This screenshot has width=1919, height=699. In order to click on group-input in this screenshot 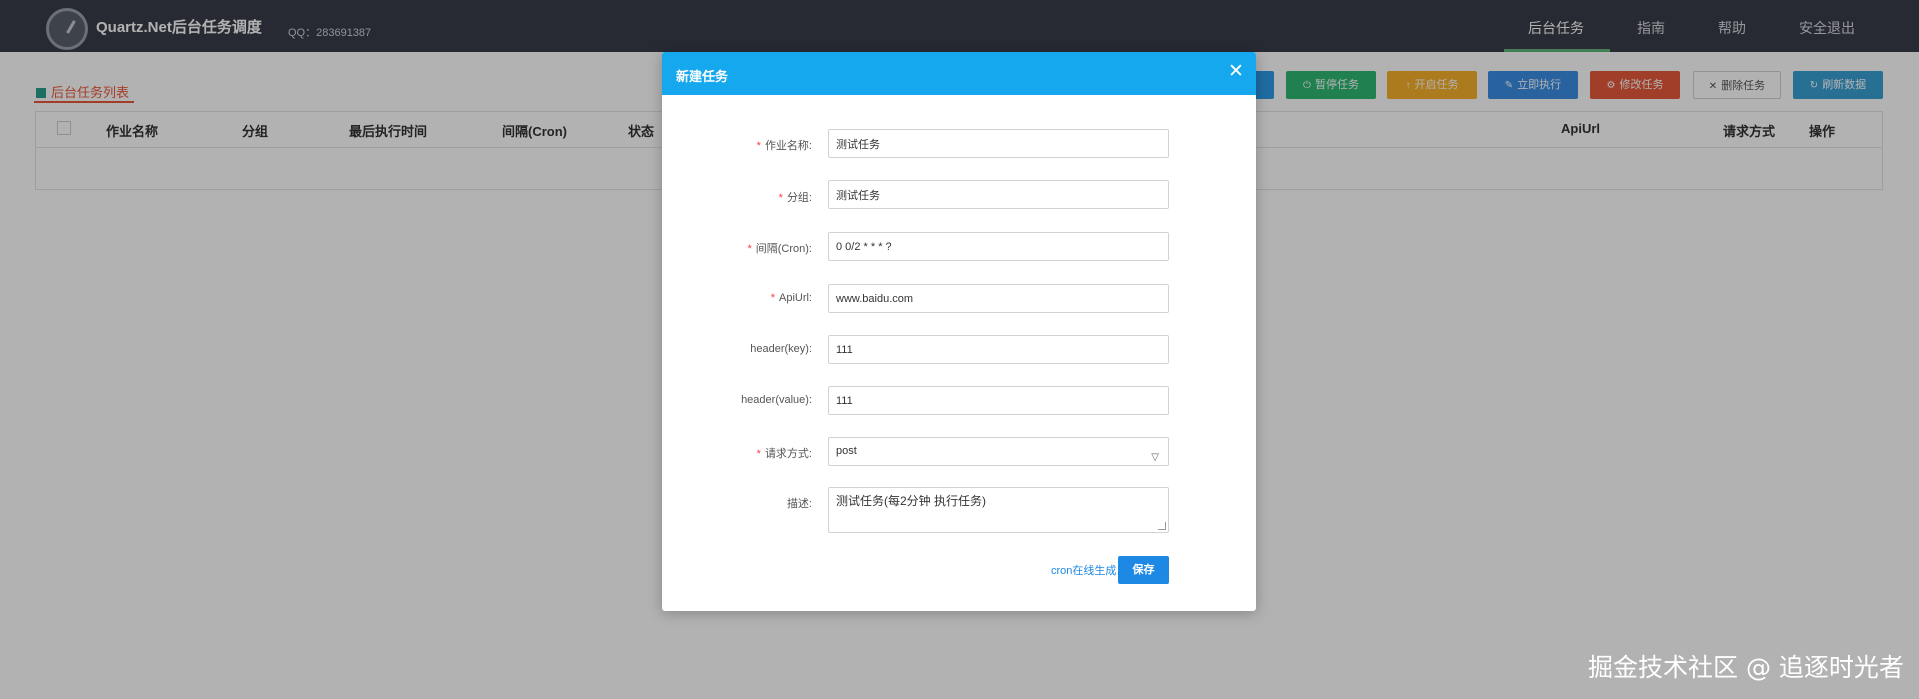, I will do `click(998, 194)`.